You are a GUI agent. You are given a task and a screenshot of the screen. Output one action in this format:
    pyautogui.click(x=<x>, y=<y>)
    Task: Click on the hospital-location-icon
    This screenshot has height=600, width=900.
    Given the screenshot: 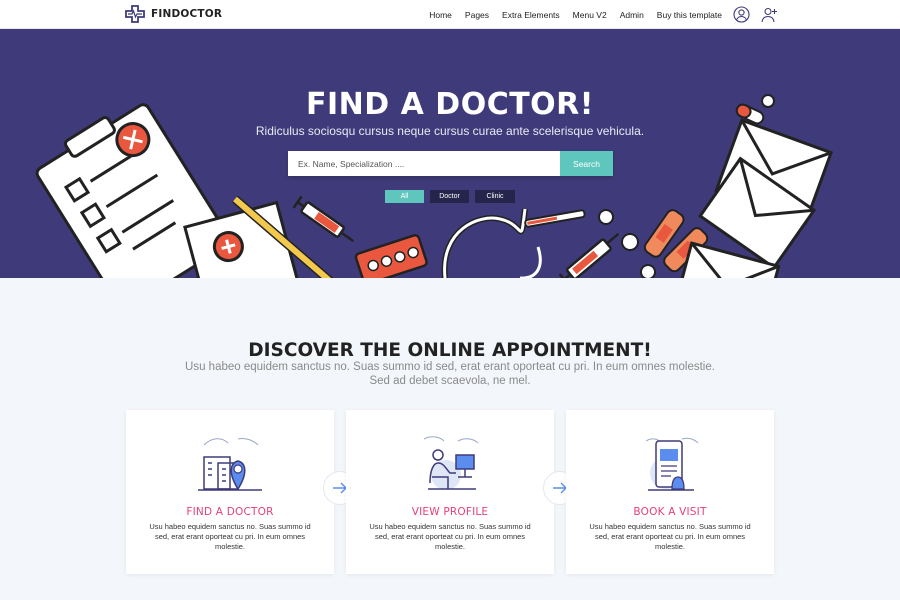 What is the action you would take?
    pyautogui.click(x=230, y=464)
    